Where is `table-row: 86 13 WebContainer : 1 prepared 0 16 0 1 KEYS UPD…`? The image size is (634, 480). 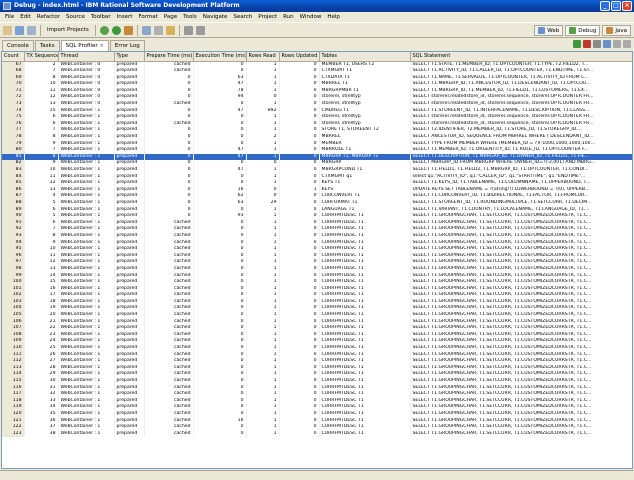
table-row: 86 13 WebContainer : 1 prepared 0 16 0 1 KEYS UPD… is located at coordinates (317, 190).